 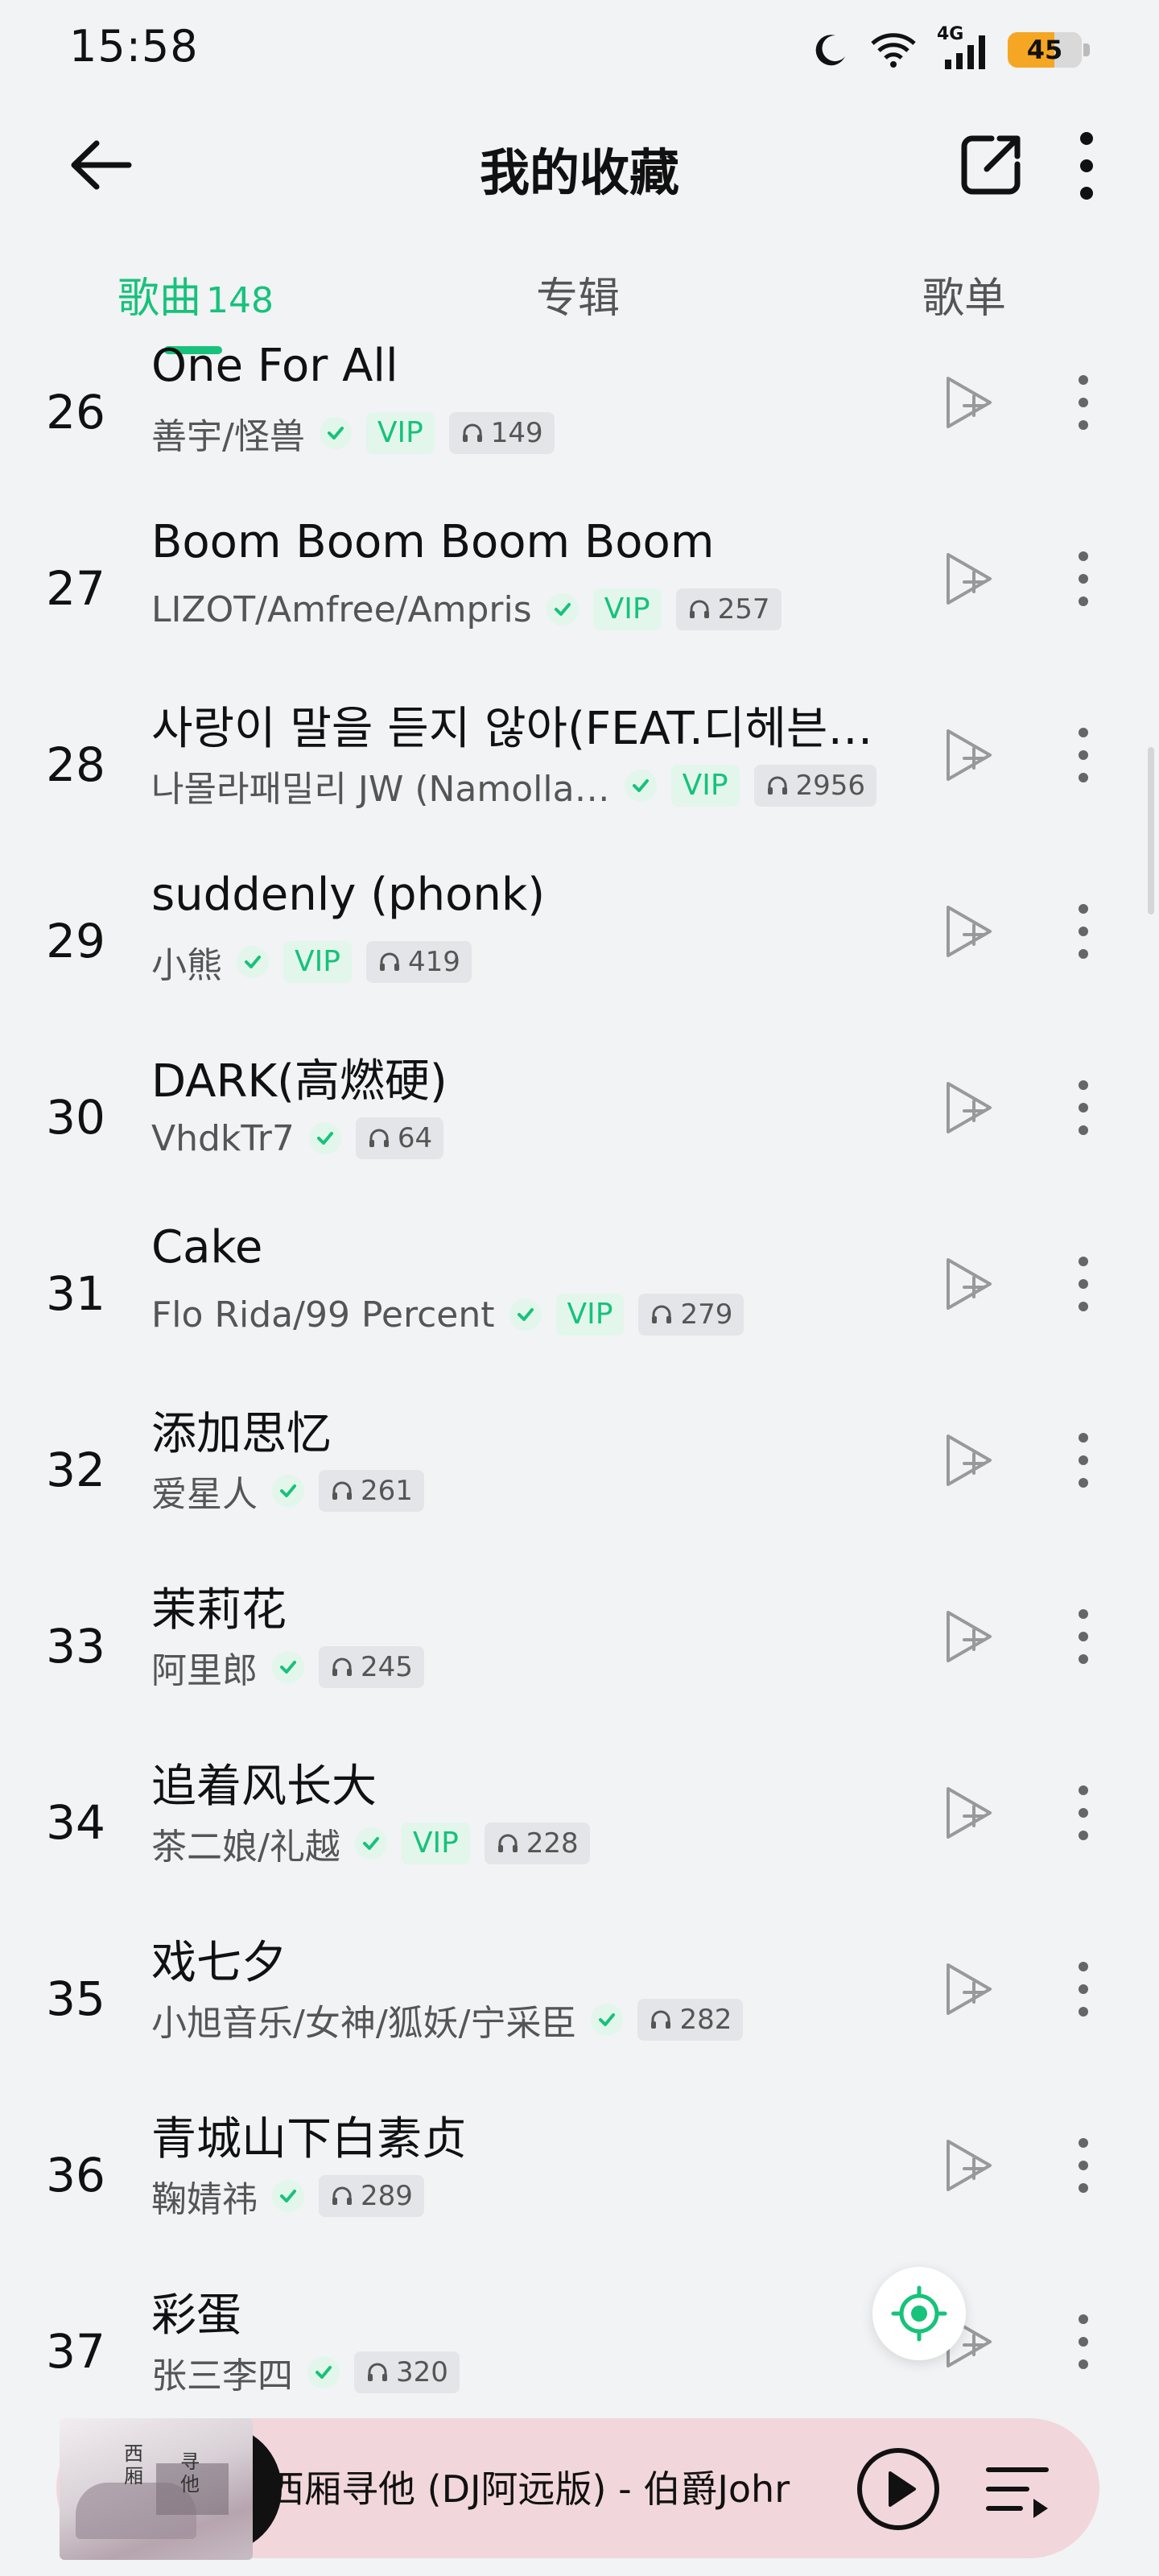 I want to click on playlist-button, so click(x=1017, y=2489).